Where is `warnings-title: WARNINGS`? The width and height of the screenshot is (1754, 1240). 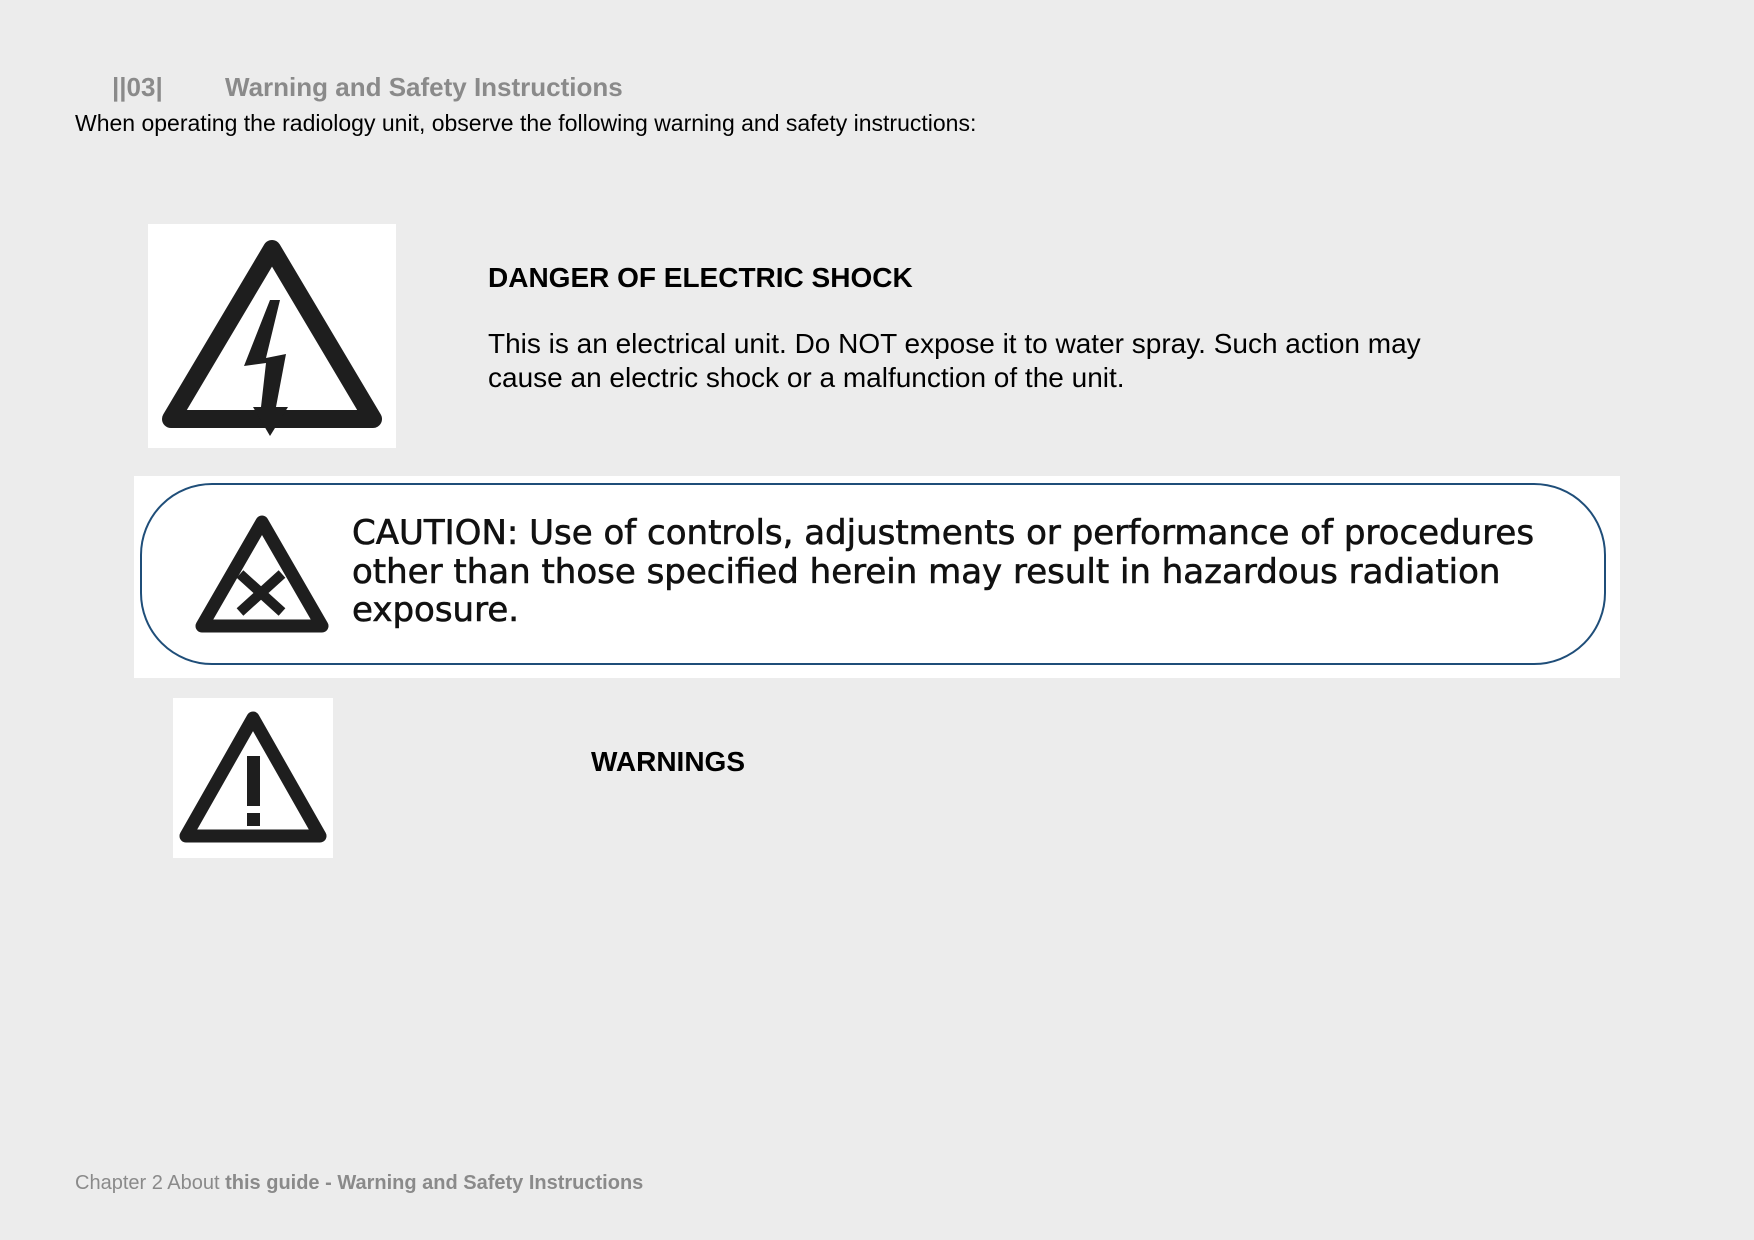 warnings-title: WARNINGS is located at coordinates (668, 761).